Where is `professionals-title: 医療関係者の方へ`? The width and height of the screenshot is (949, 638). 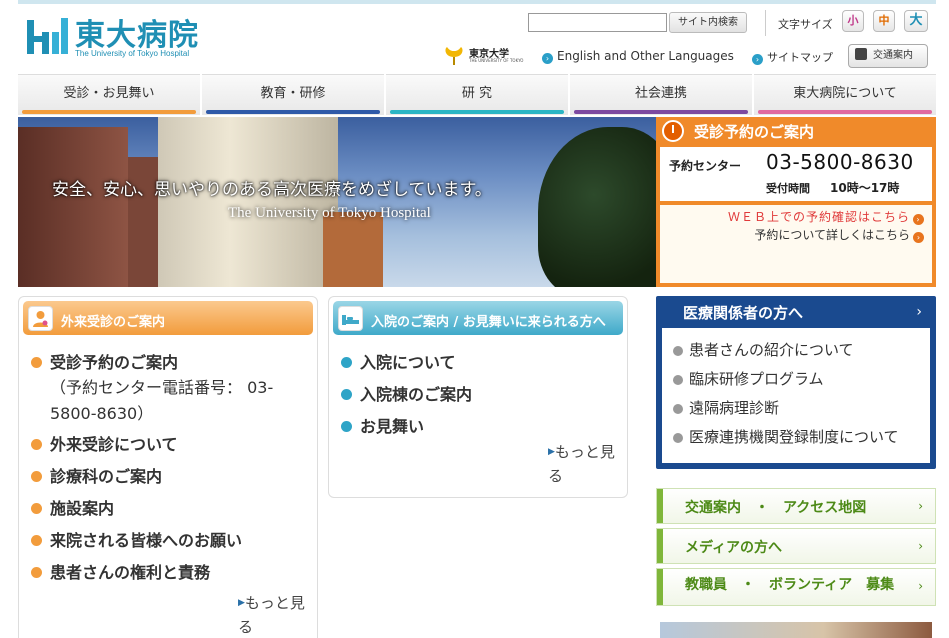
professionals-title: 医療関係者の方へ is located at coordinates (743, 312).